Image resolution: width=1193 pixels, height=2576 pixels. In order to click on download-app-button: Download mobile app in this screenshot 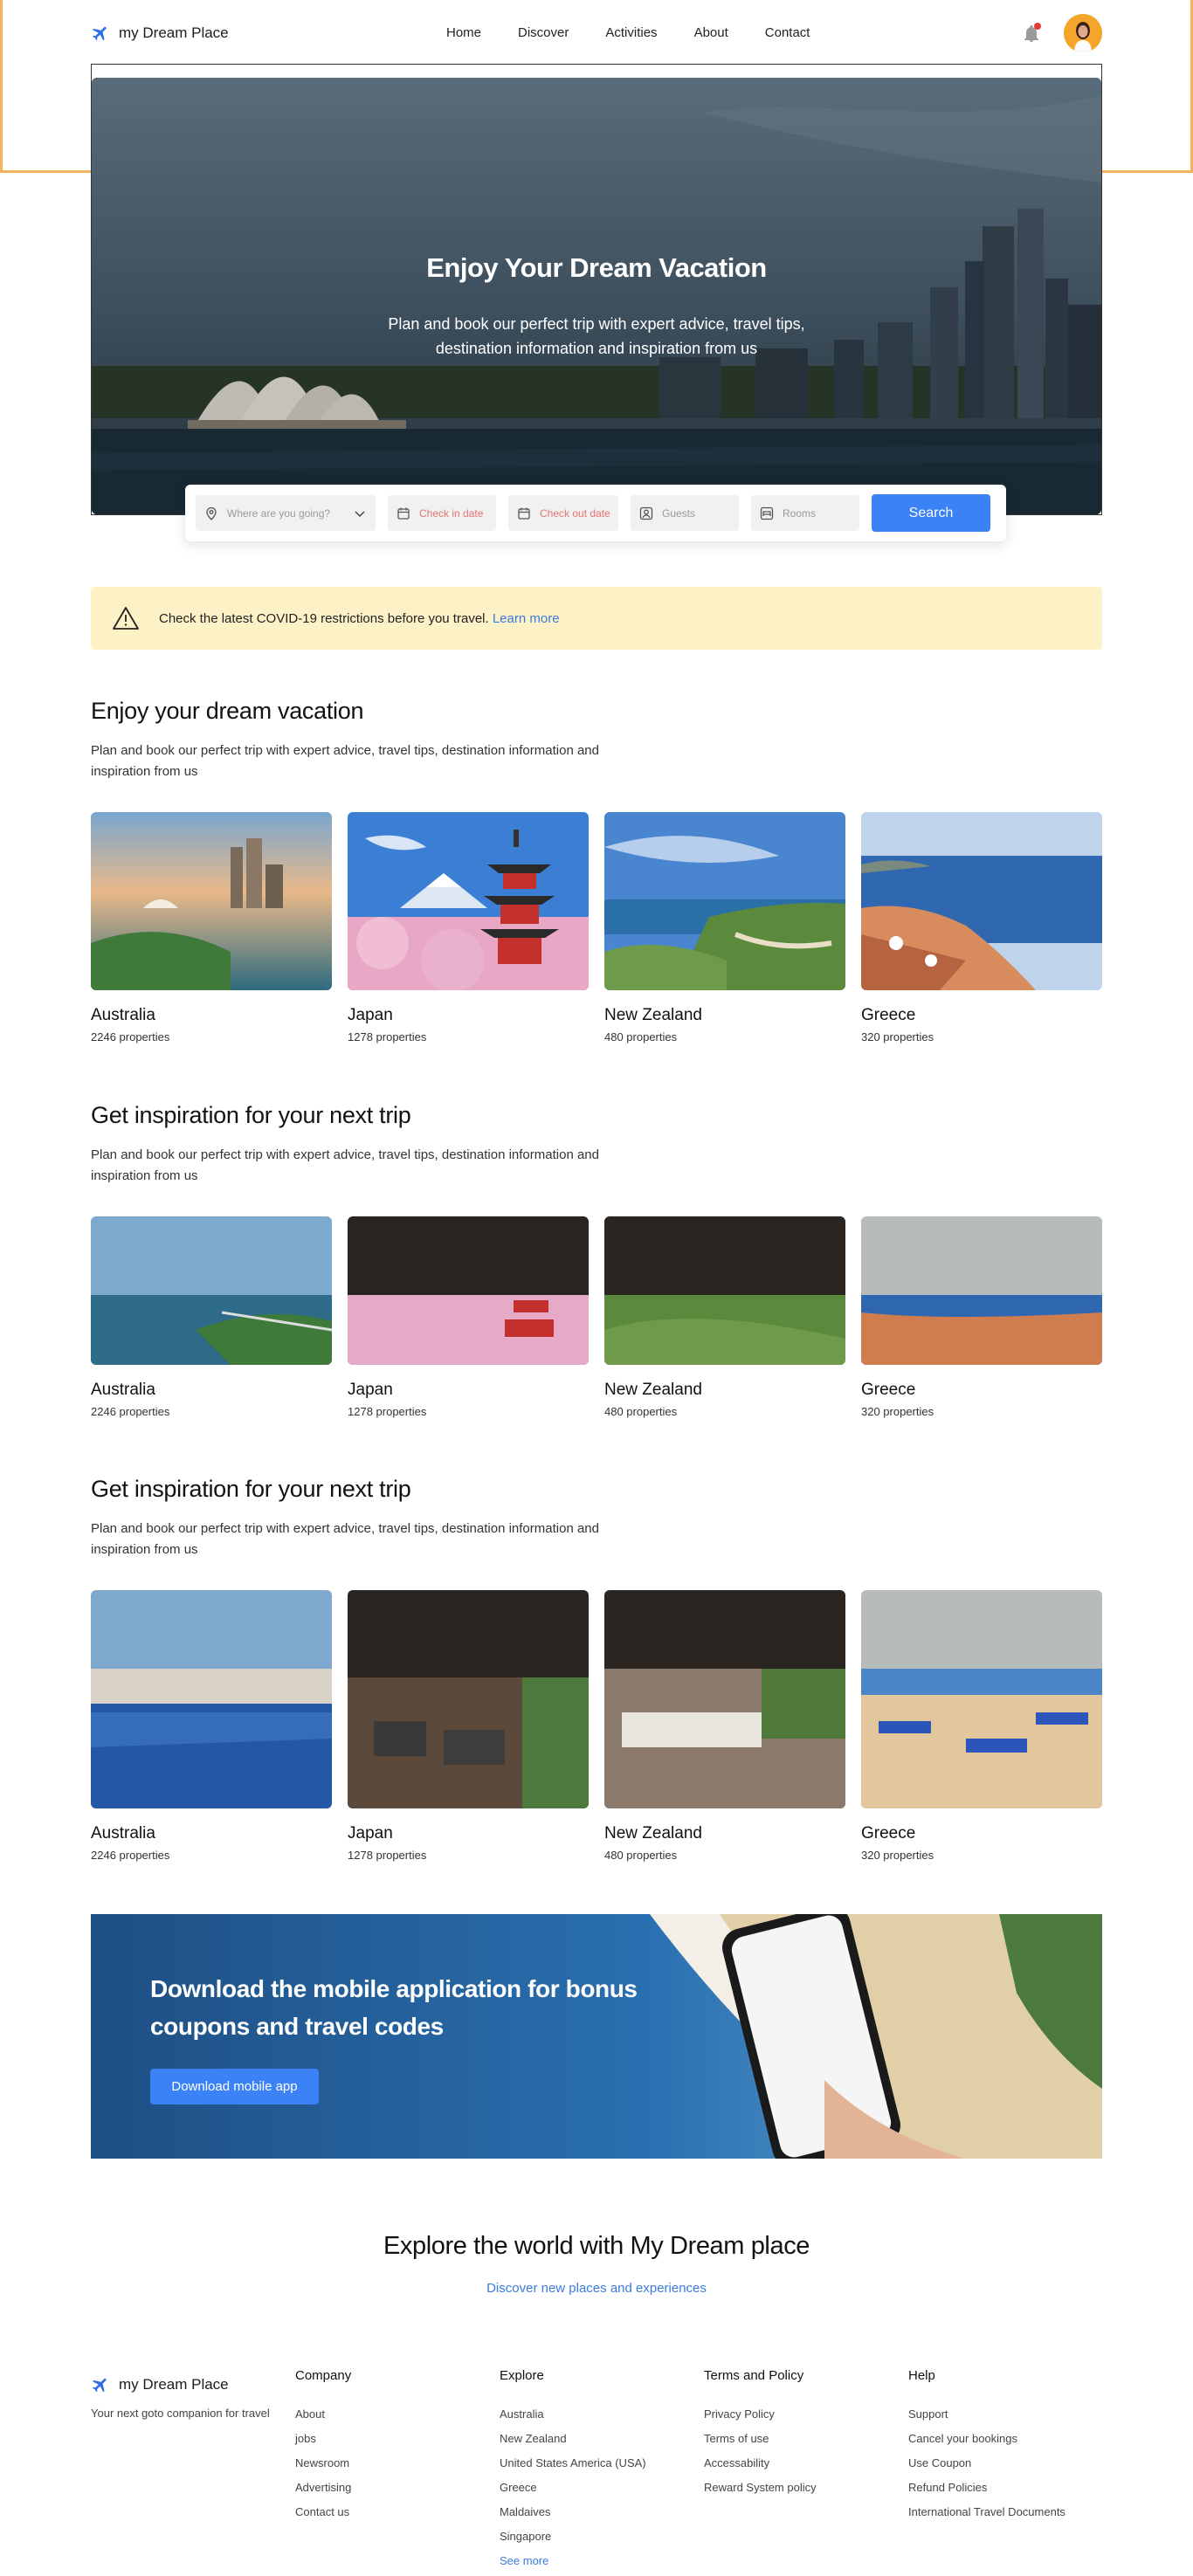, I will do `click(234, 2086)`.